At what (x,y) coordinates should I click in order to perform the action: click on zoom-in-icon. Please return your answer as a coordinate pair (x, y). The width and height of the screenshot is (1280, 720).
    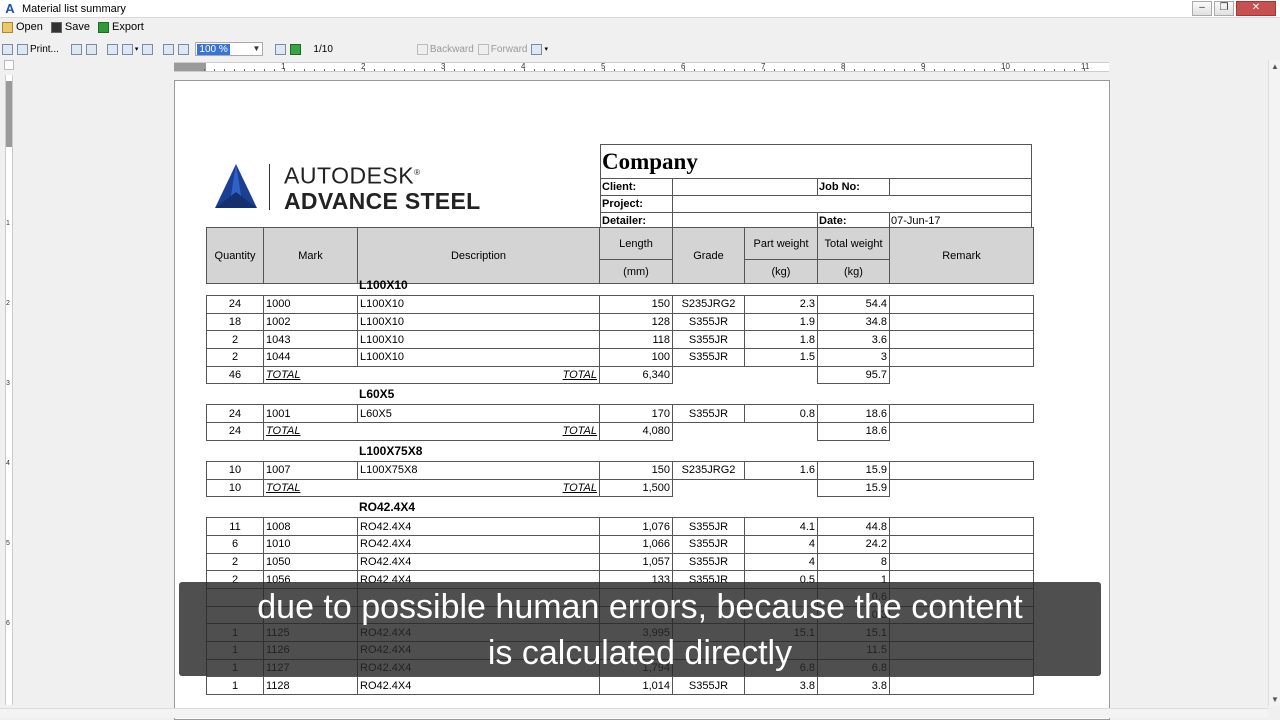
    Looking at the image, I should click on (184, 49).